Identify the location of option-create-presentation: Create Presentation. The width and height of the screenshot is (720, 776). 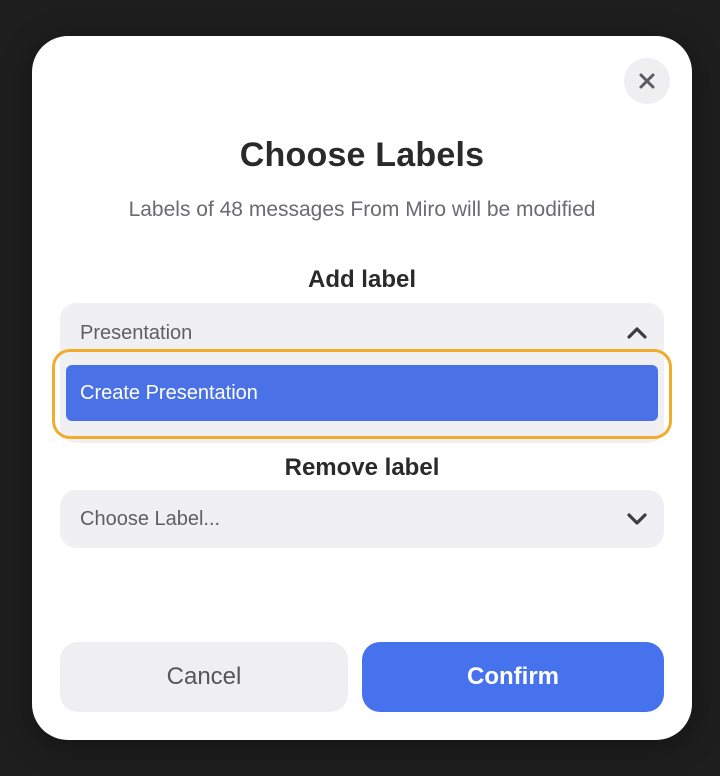
(362, 393).